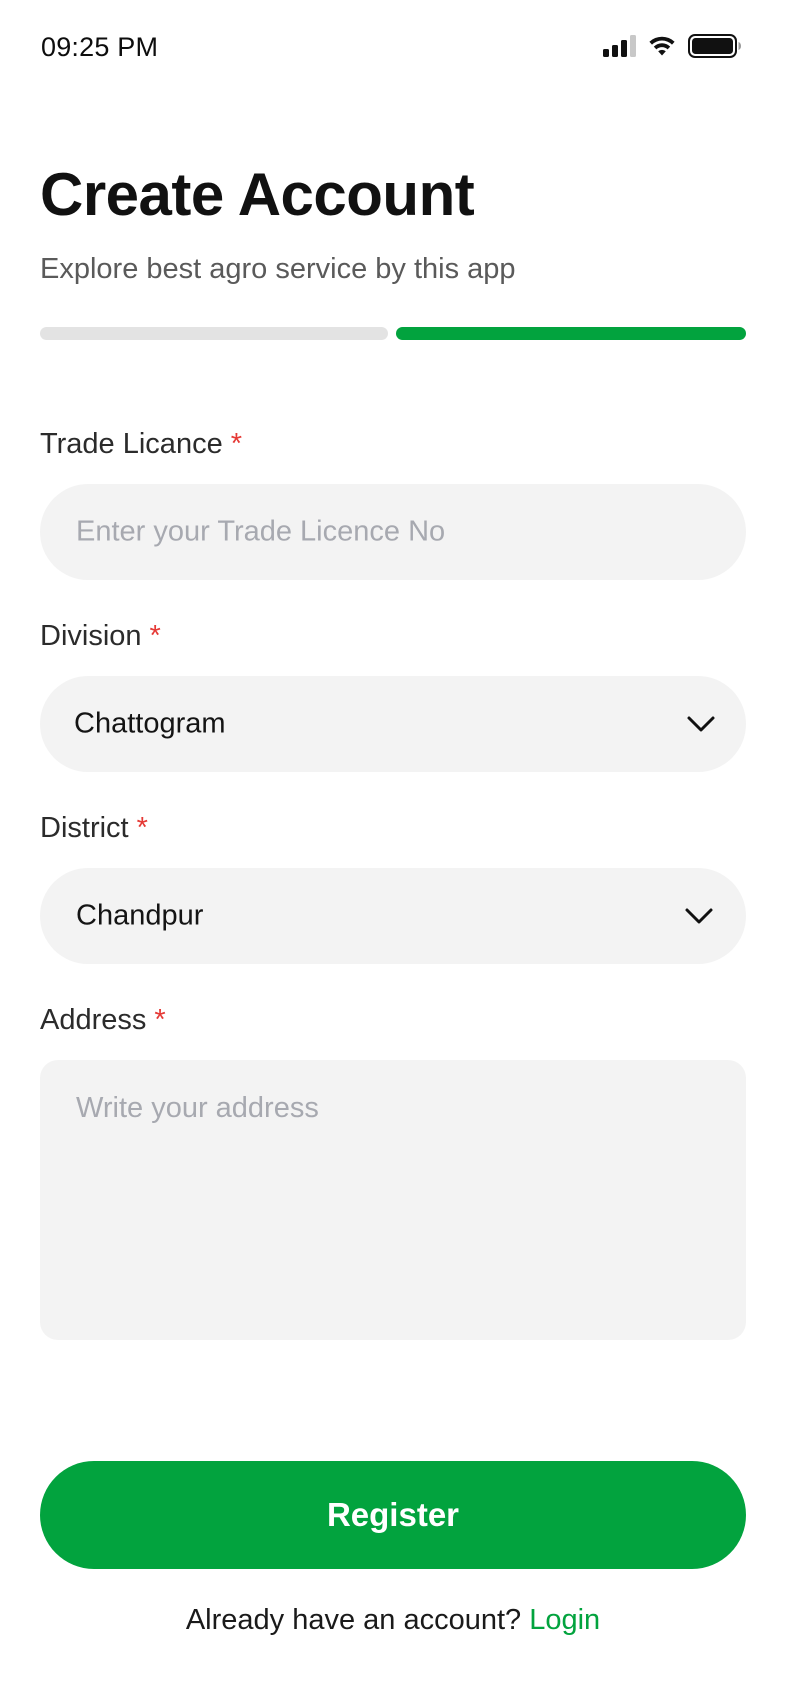 Image resolution: width=786 pixels, height=1704 pixels. Describe the element at coordinates (571, 333) in the screenshot. I see `step-2-indicator` at that location.